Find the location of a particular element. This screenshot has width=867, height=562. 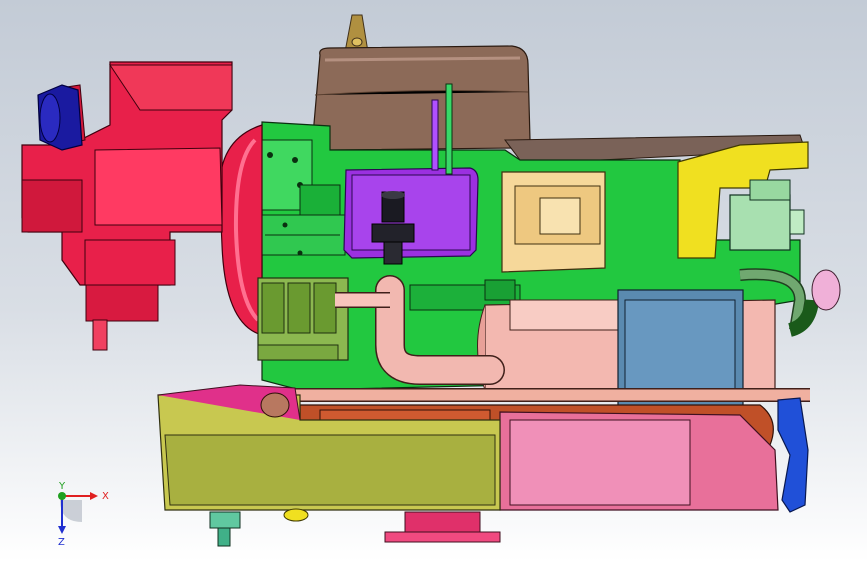

z-axis-label: Z is located at coordinates (61, 542).